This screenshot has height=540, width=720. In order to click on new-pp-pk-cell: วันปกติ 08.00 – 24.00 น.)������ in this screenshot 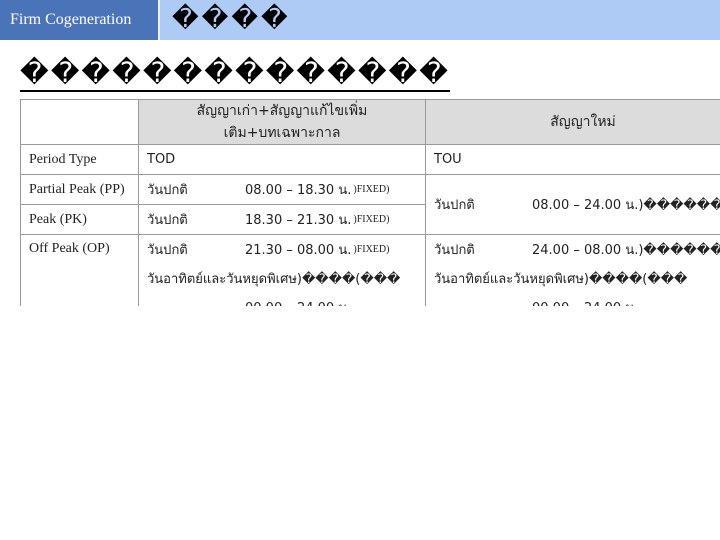, I will do `click(572, 204)`.